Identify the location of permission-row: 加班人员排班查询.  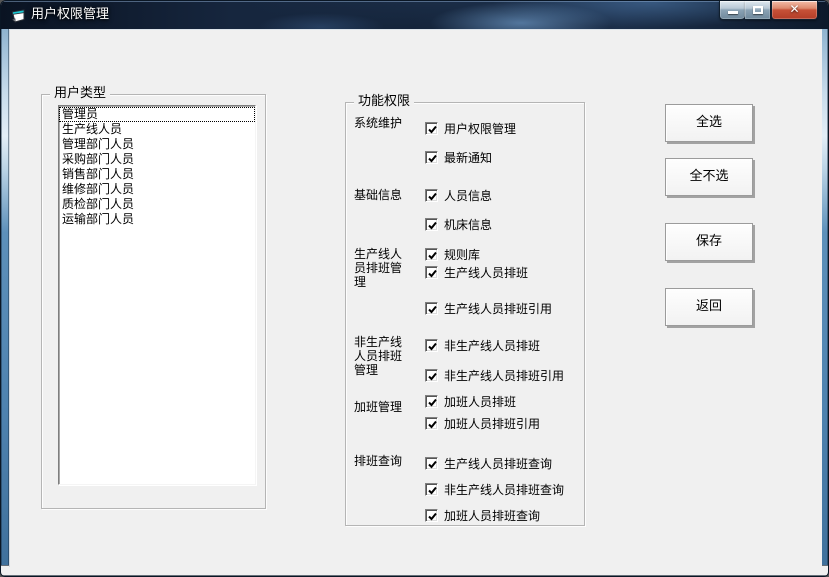
(482, 515).